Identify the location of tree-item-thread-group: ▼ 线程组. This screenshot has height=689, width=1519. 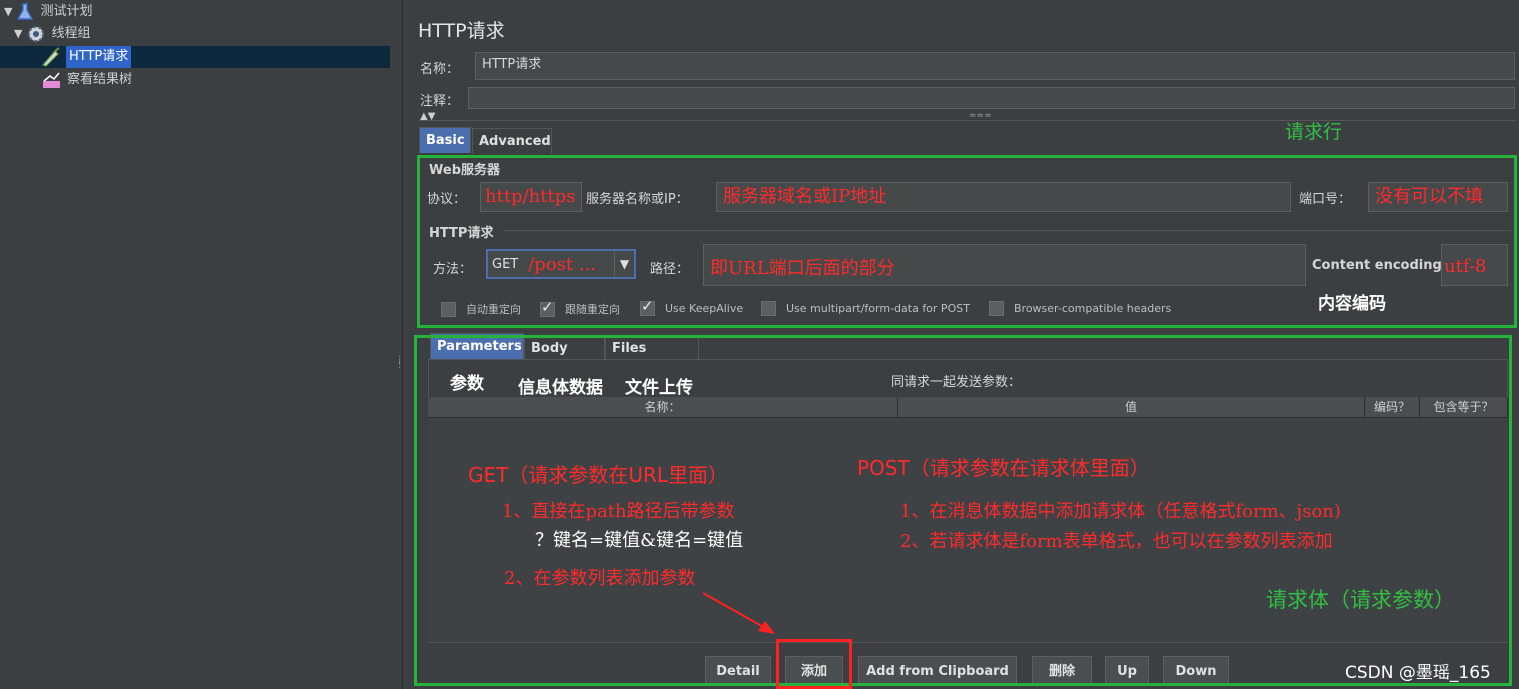
(52, 34).